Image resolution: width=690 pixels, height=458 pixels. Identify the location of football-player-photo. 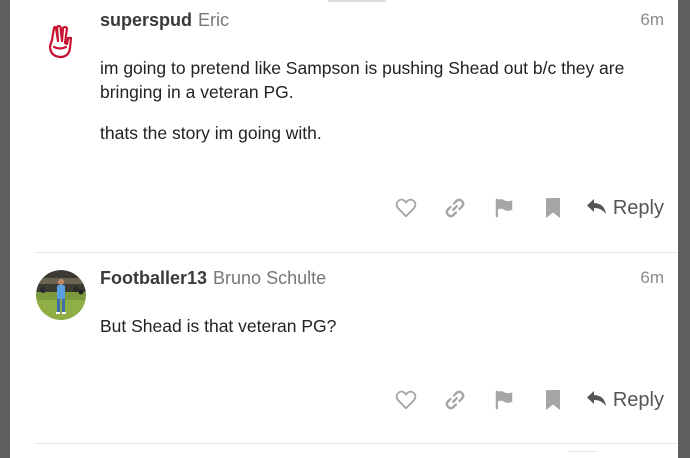
(61, 295).